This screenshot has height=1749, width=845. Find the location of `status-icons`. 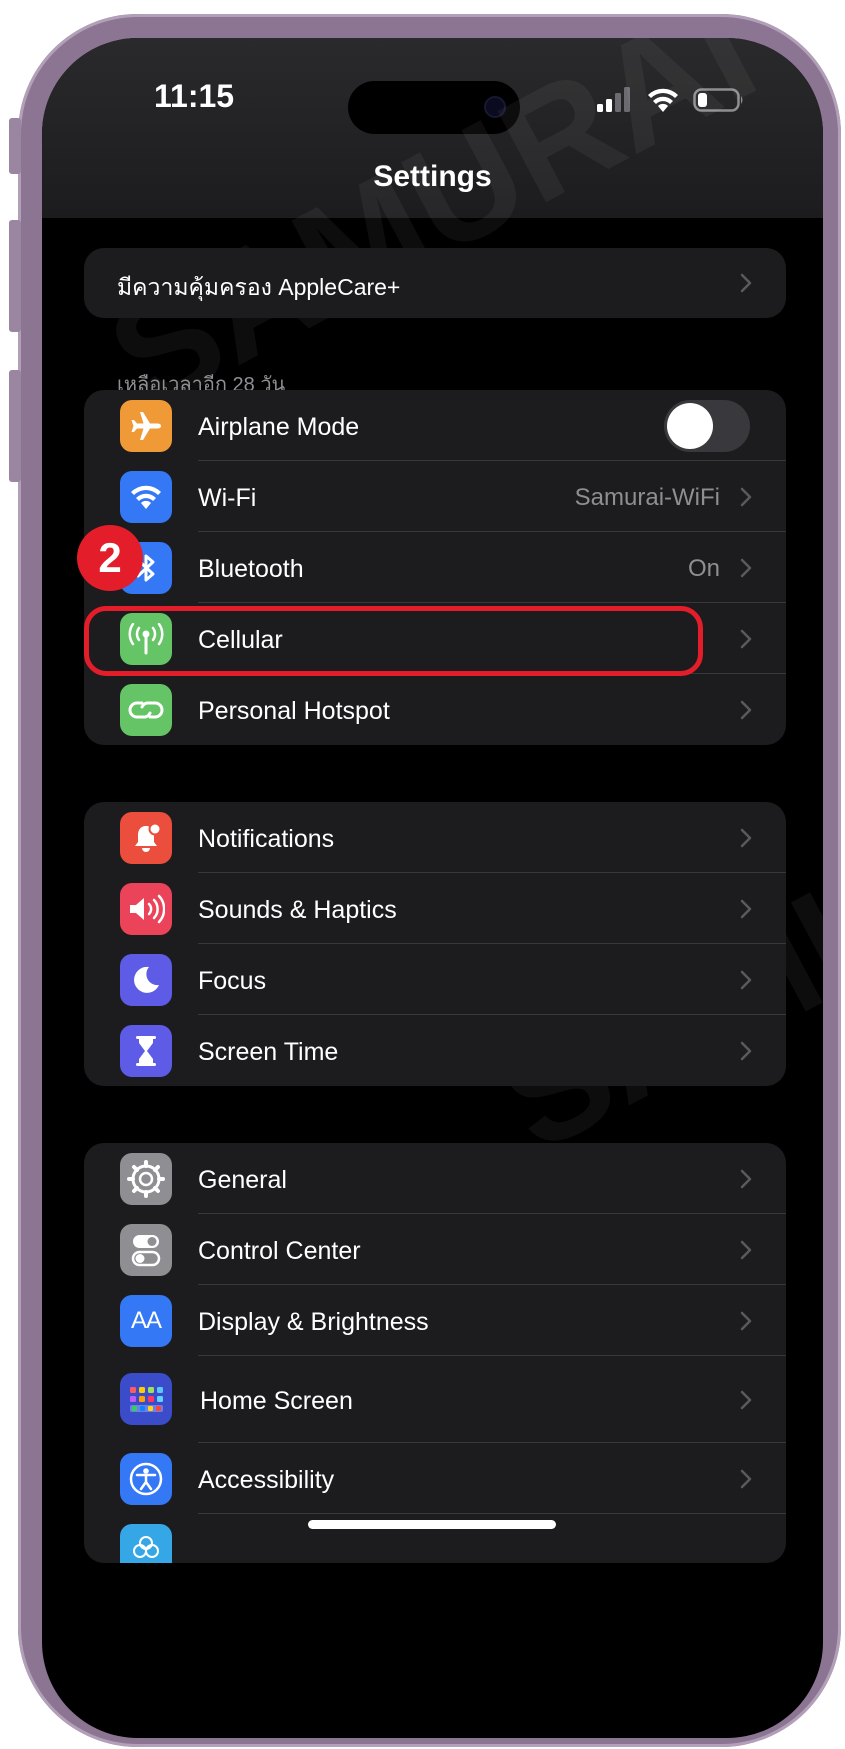

status-icons is located at coordinates (671, 100).